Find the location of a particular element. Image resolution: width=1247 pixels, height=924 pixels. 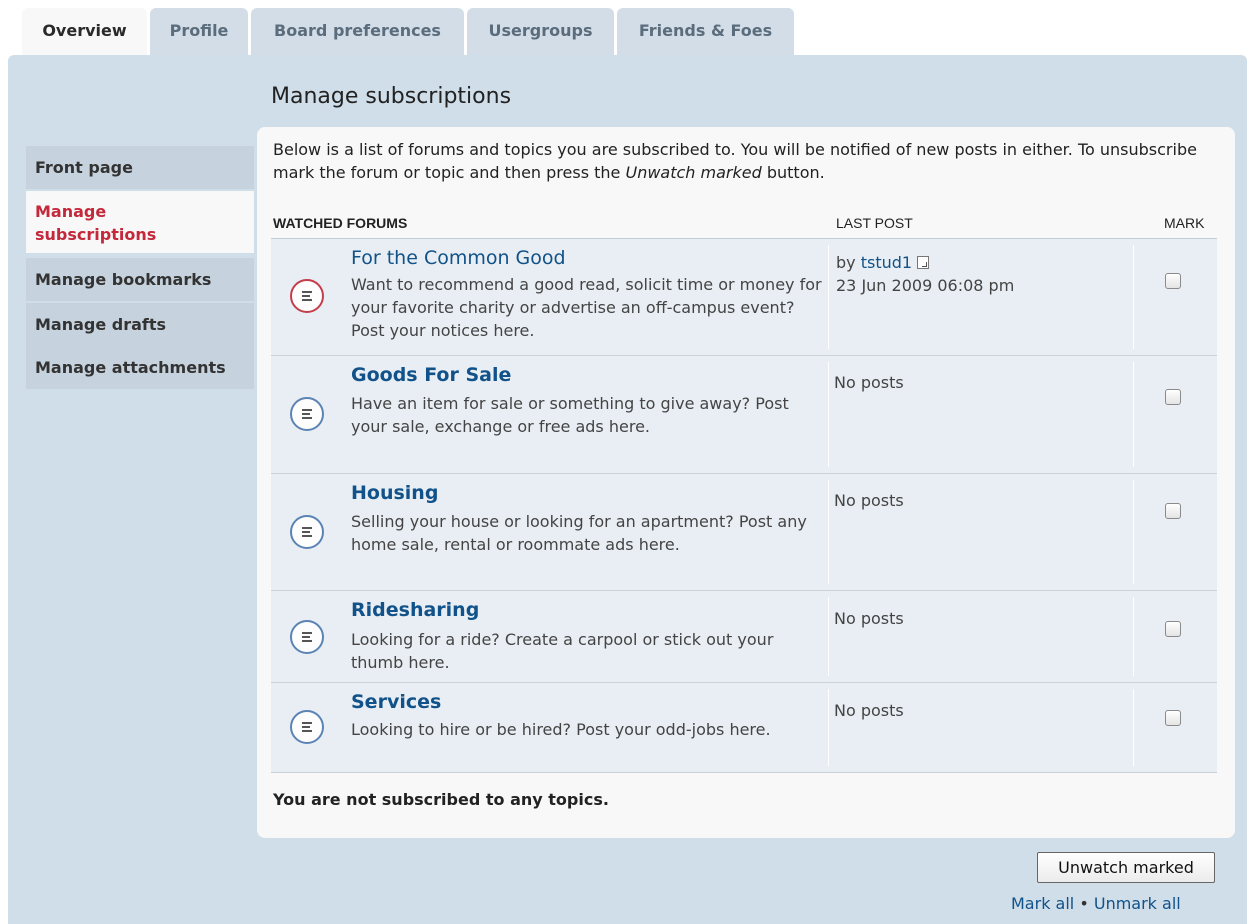

forum-title-link: Services is located at coordinates (396, 702).